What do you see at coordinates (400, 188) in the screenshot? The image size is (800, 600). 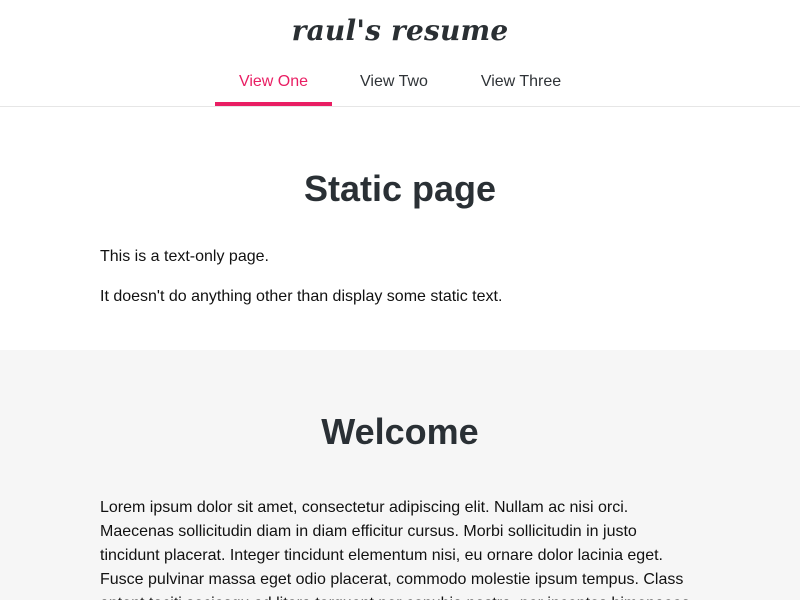 I see `static-page-title: Static page` at bounding box center [400, 188].